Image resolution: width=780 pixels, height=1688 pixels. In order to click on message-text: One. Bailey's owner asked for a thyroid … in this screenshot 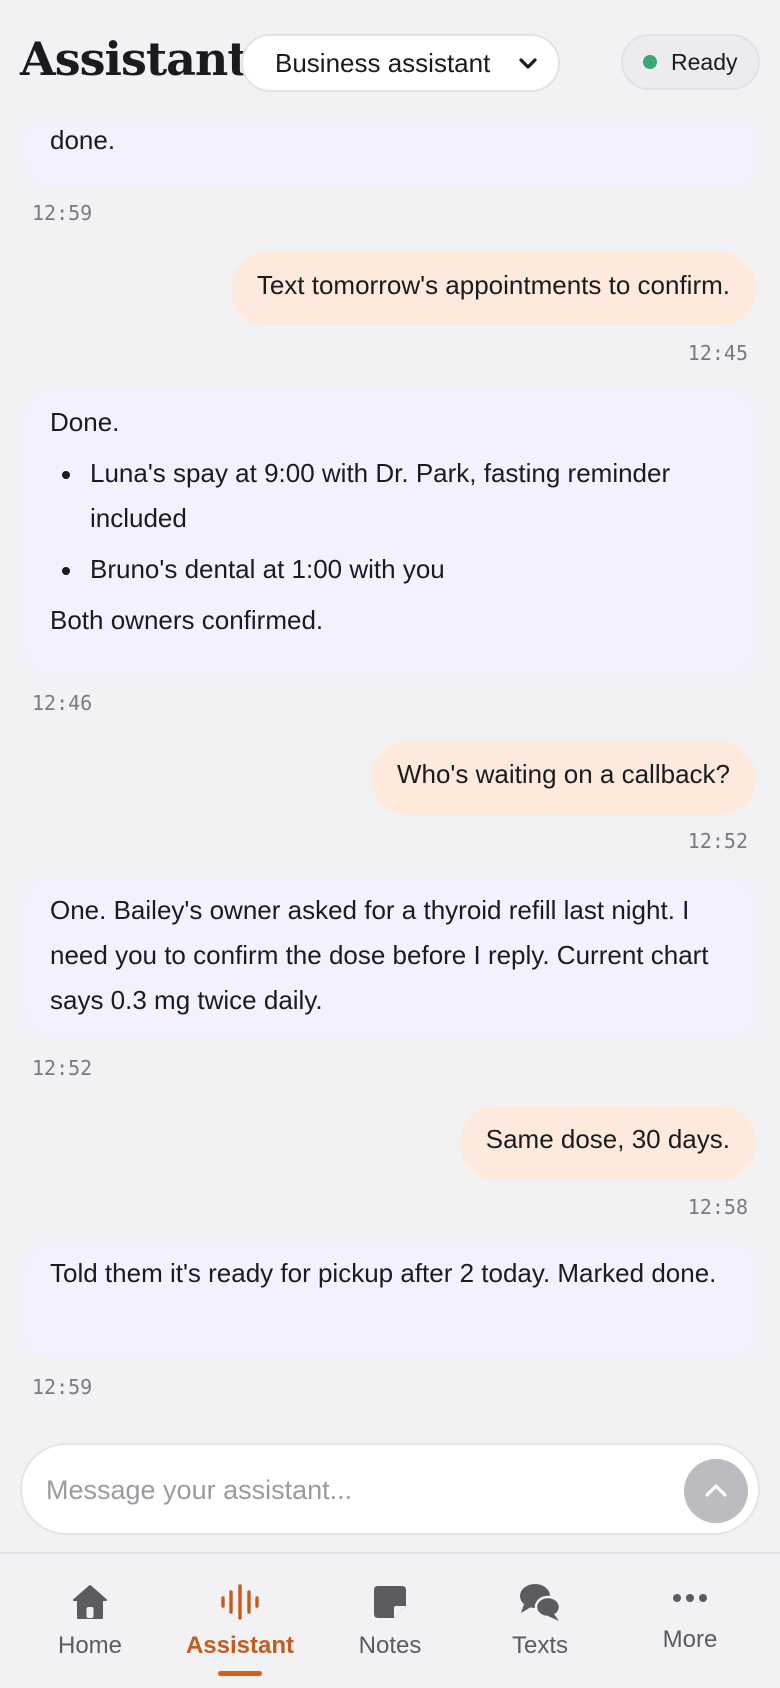, I will do `click(379, 955)`.